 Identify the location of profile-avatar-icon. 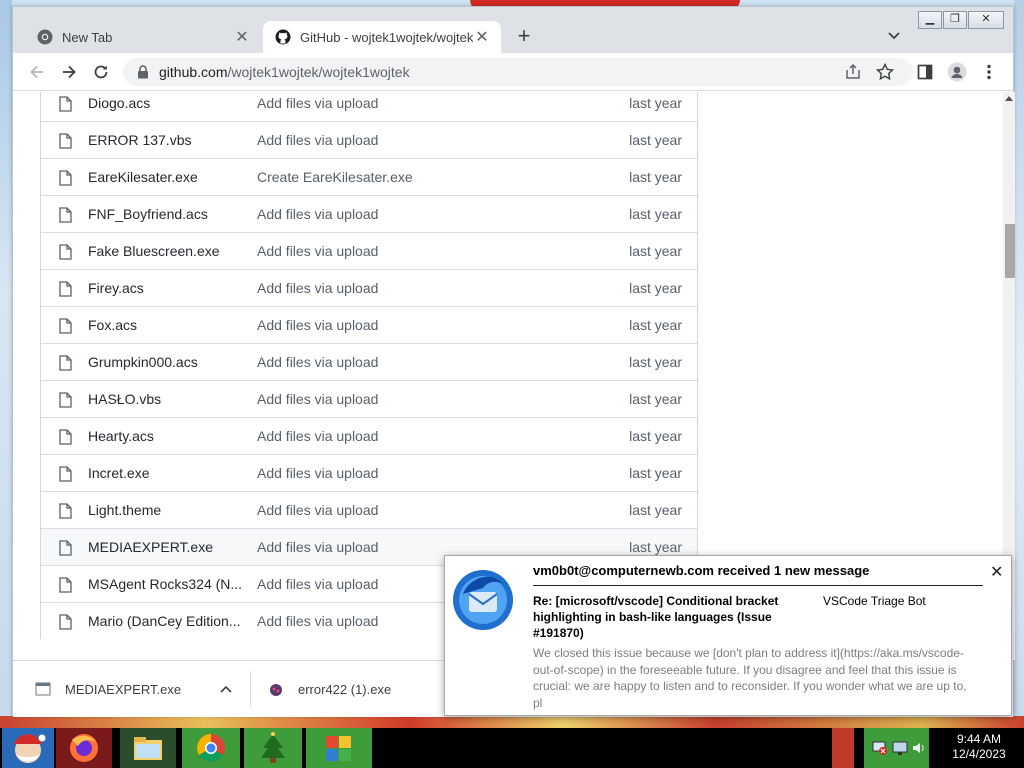
(957, 72).